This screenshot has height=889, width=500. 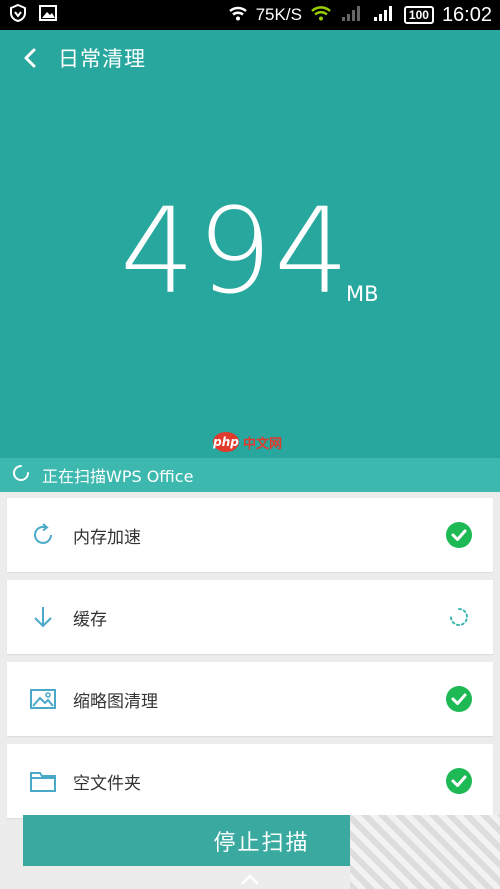 What do you see at coordinates (418, 15) in the screenshot?
I see `battery-indicator: 100` at bounding box center [418, 15].